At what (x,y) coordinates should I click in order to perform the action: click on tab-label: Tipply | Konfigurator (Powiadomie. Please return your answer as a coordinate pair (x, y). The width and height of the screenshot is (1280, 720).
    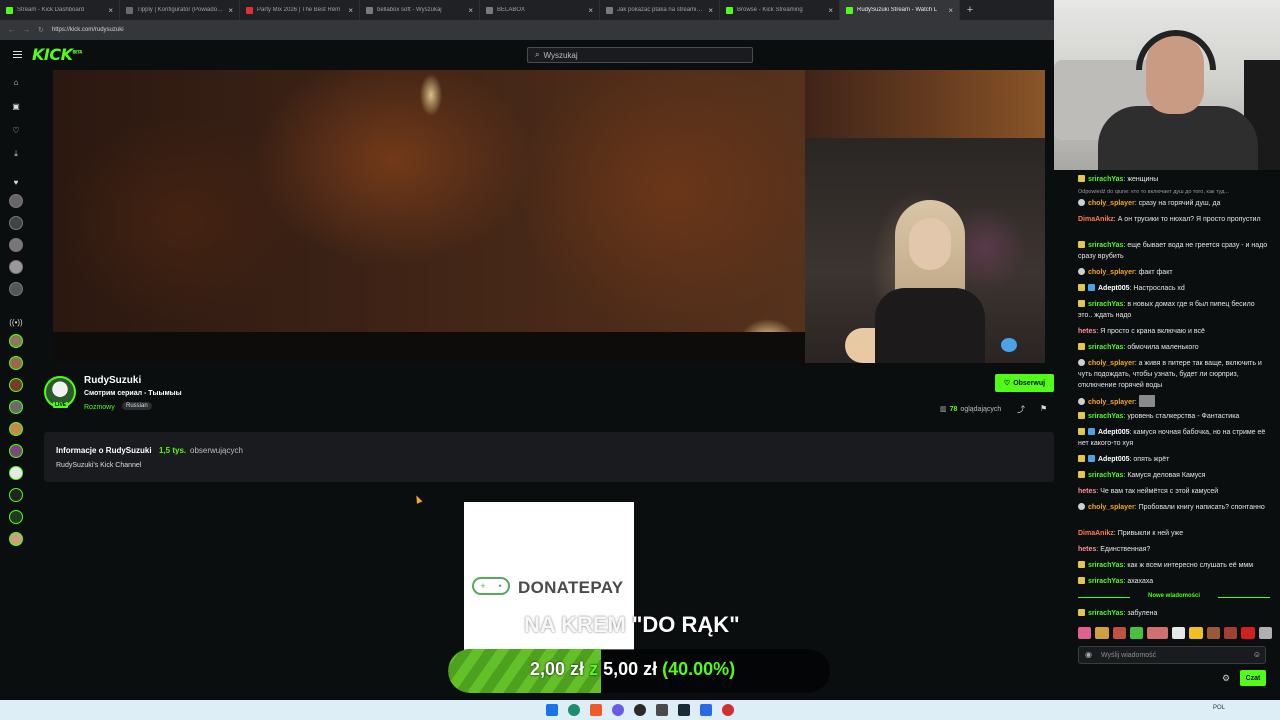
    Looking at the image, I should click on (181, 10).